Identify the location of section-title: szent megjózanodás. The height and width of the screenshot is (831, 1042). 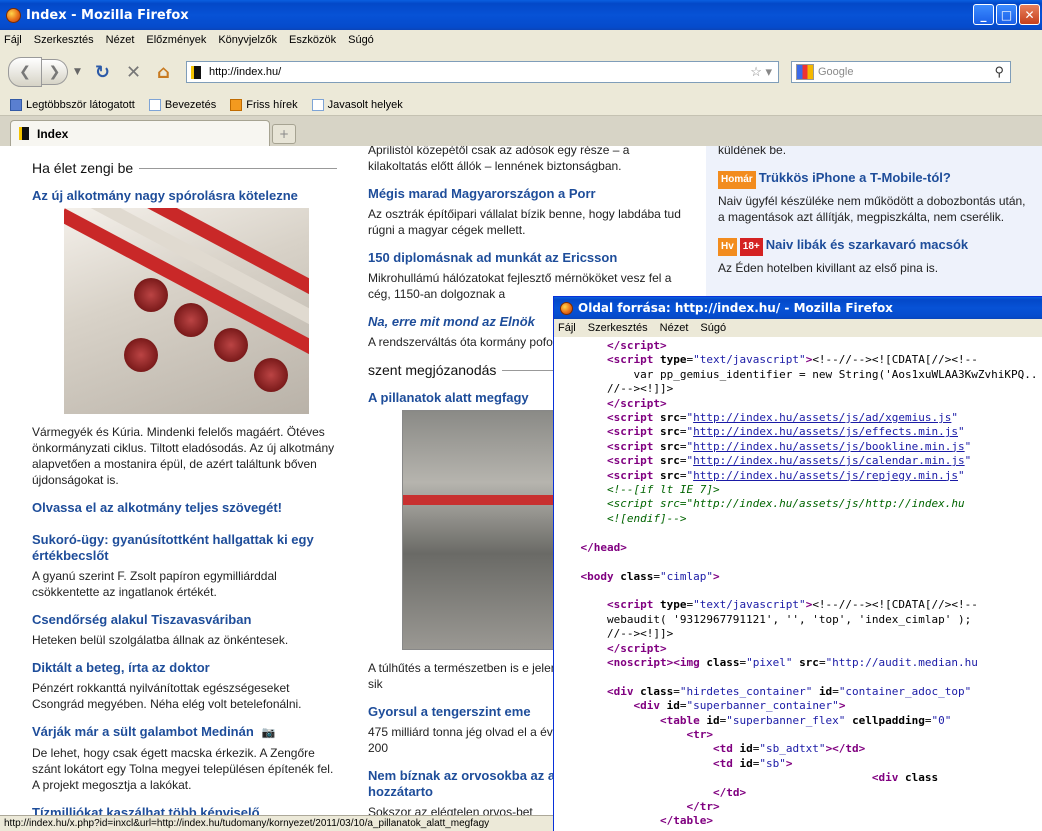
(432, 370).